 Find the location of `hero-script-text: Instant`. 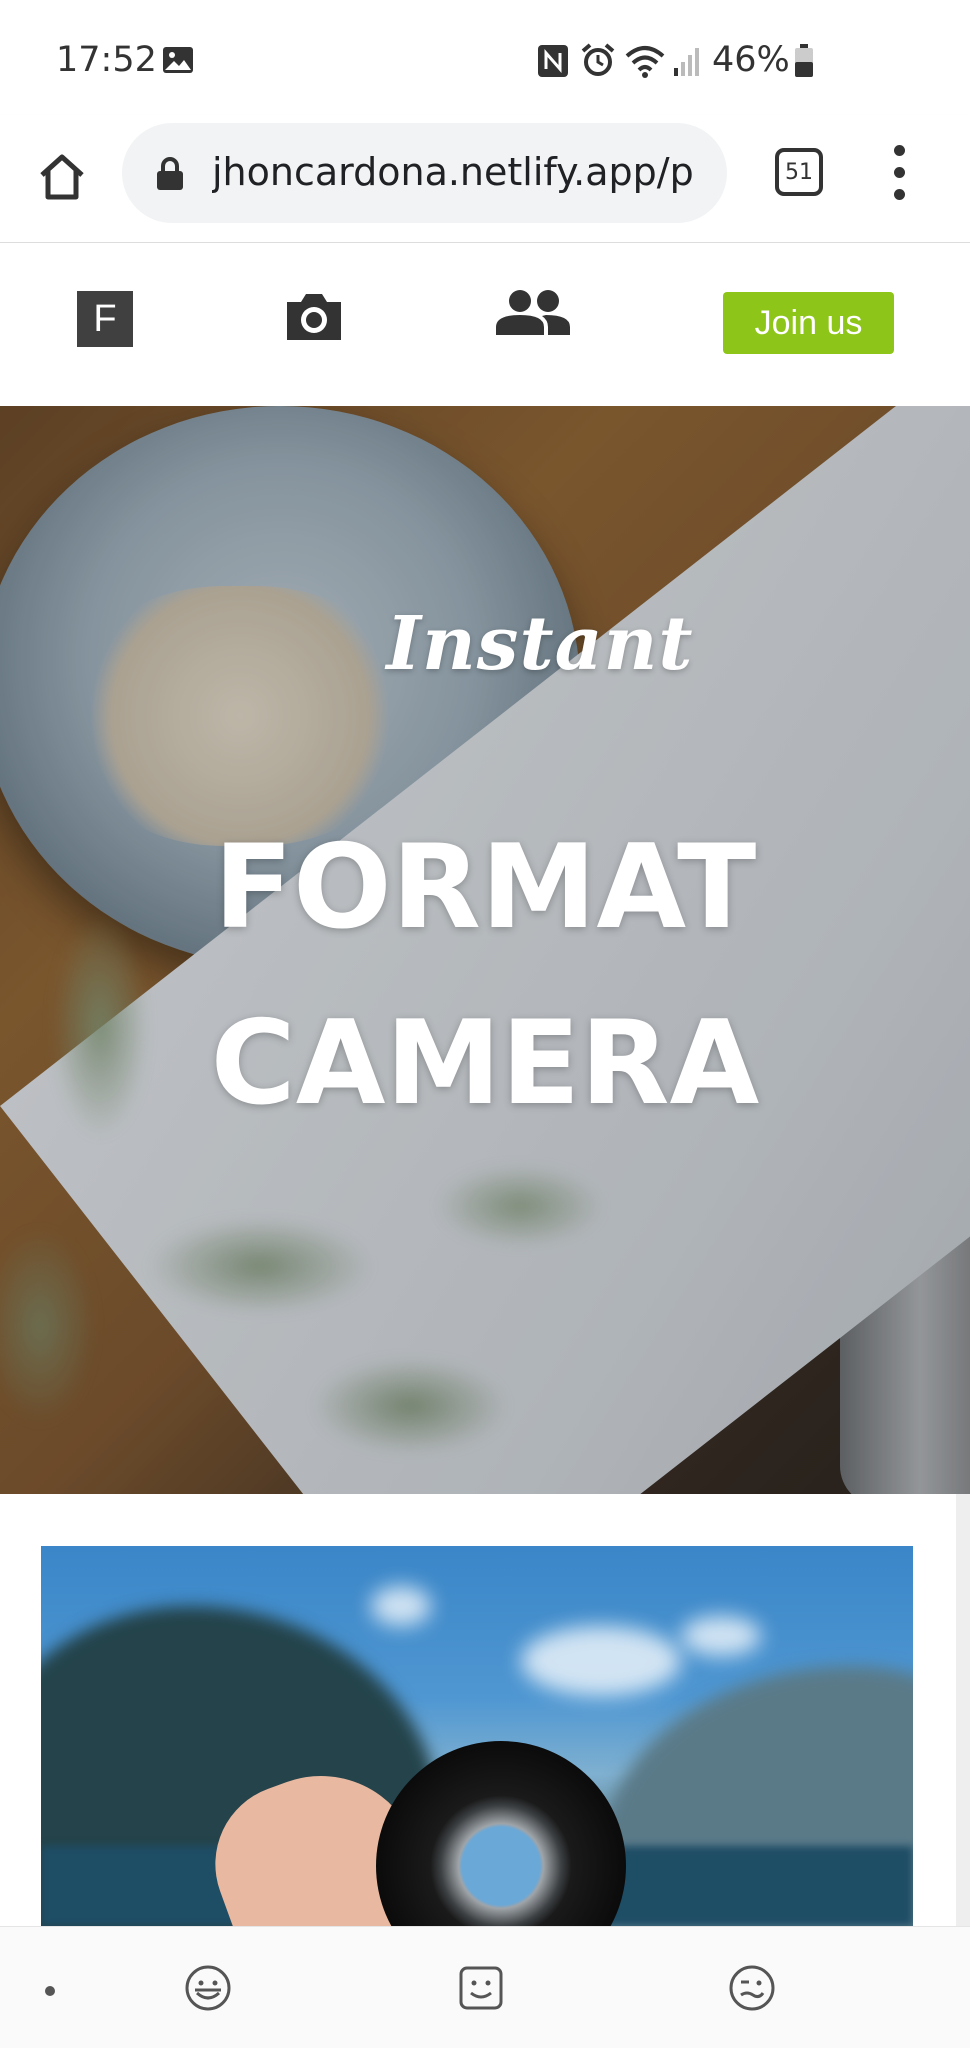

hero-script-text: Instant is located at coordinates (540, 644).